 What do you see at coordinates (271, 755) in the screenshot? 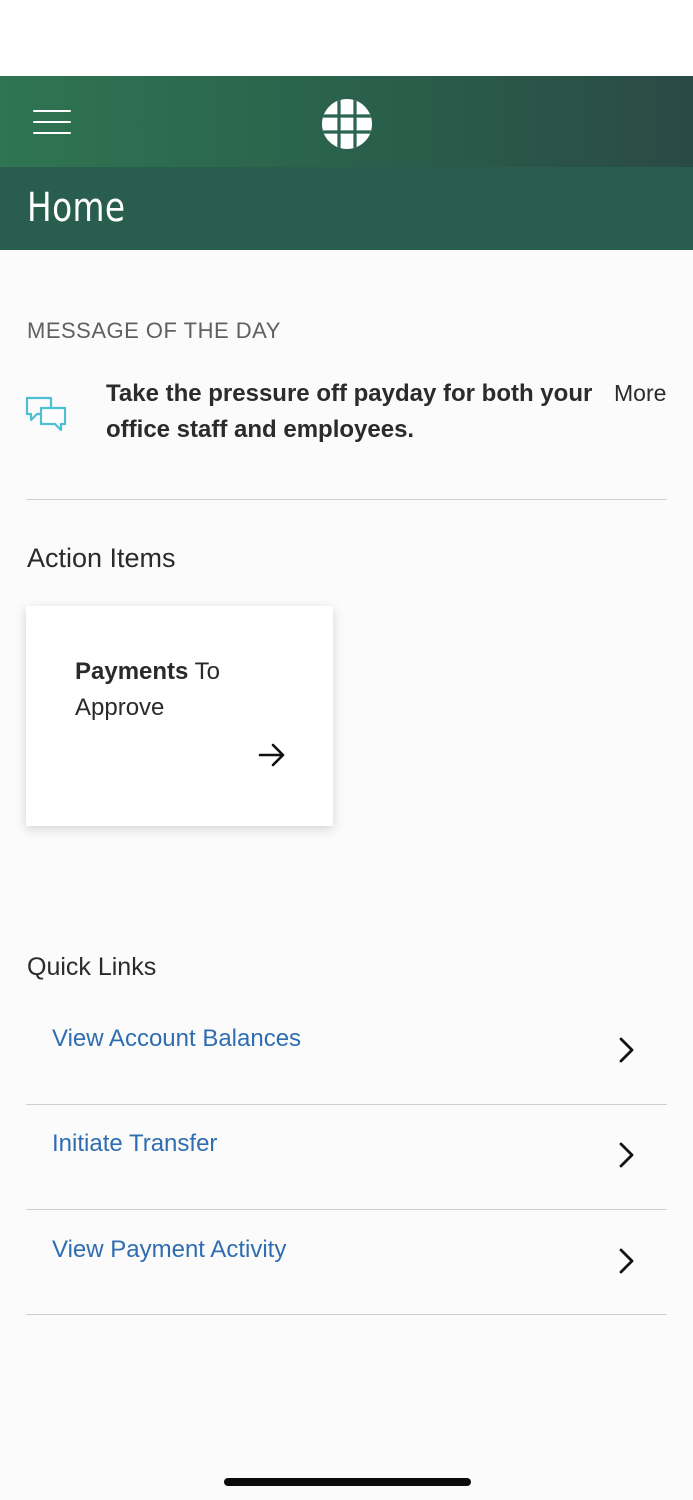
I see `arrow-right-icon` at bounding box center [271, 755].